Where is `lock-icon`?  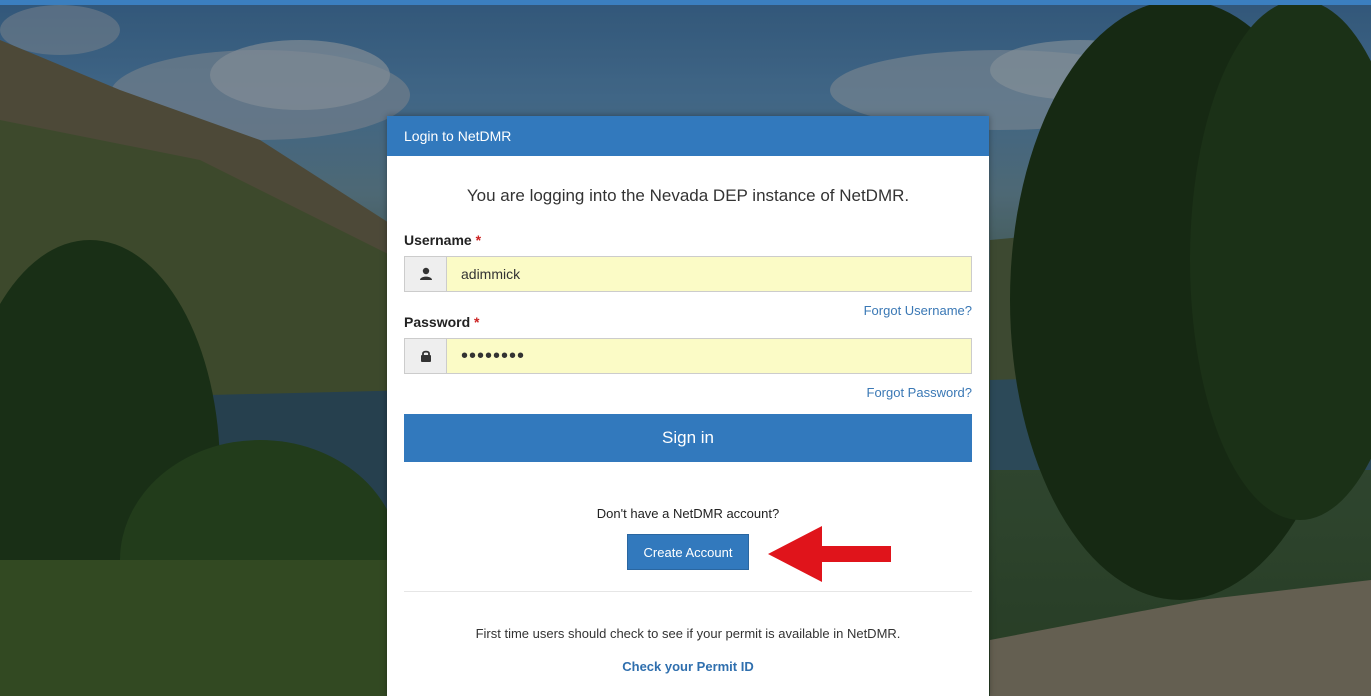
lock-icon is located at coordinates (426, 356).